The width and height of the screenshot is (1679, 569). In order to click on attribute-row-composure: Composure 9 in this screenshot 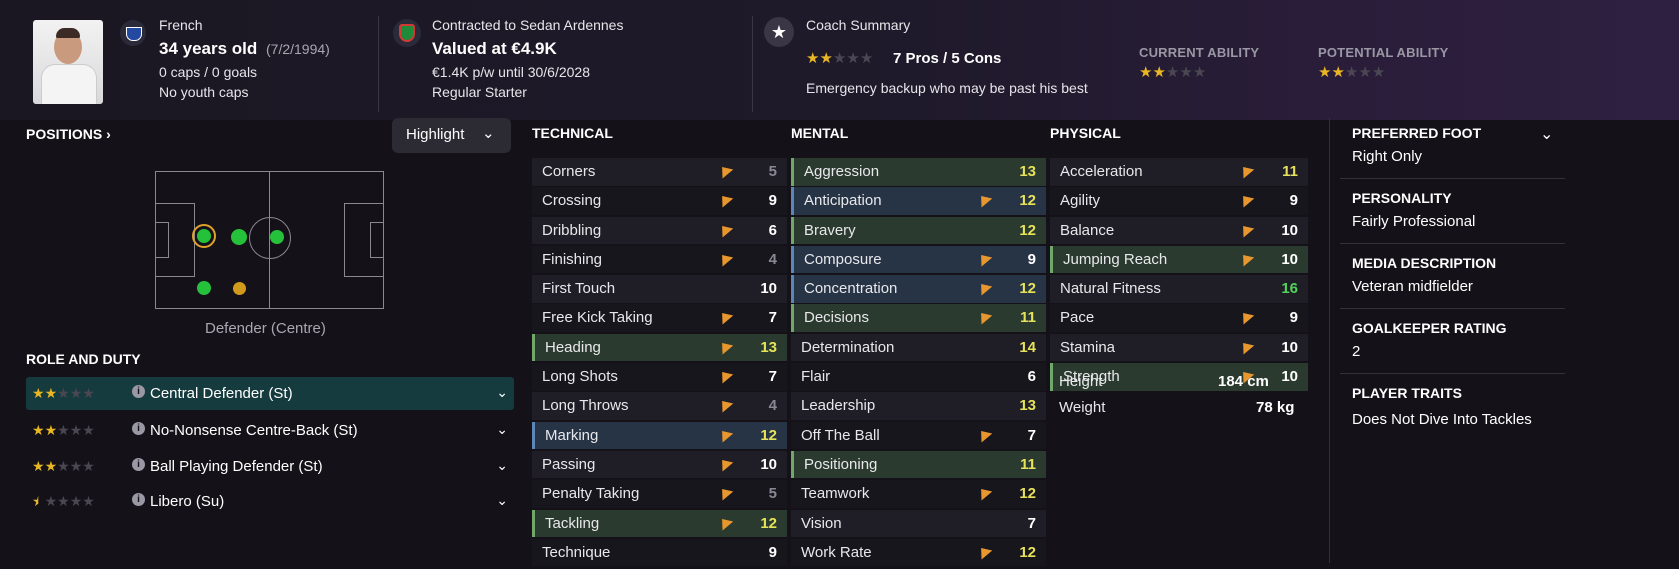, I will do `click(918, 259)`.